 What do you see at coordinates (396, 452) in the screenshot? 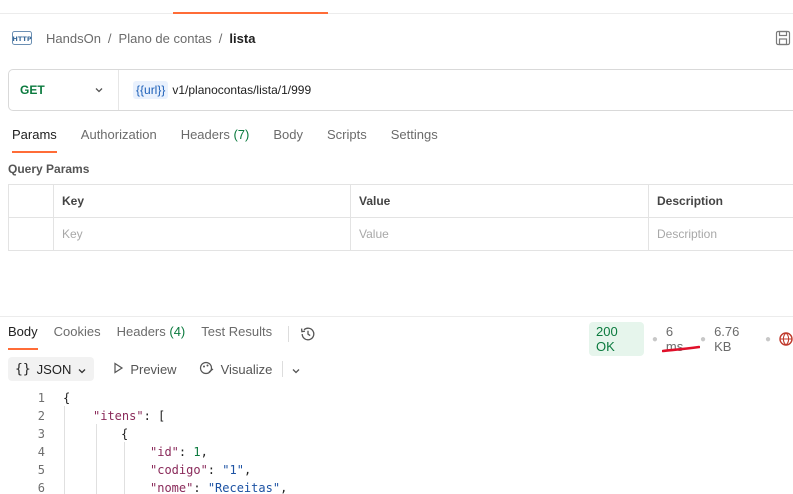
I see `code-line: 4 "id": 1,` at bounding box center [396, 452].